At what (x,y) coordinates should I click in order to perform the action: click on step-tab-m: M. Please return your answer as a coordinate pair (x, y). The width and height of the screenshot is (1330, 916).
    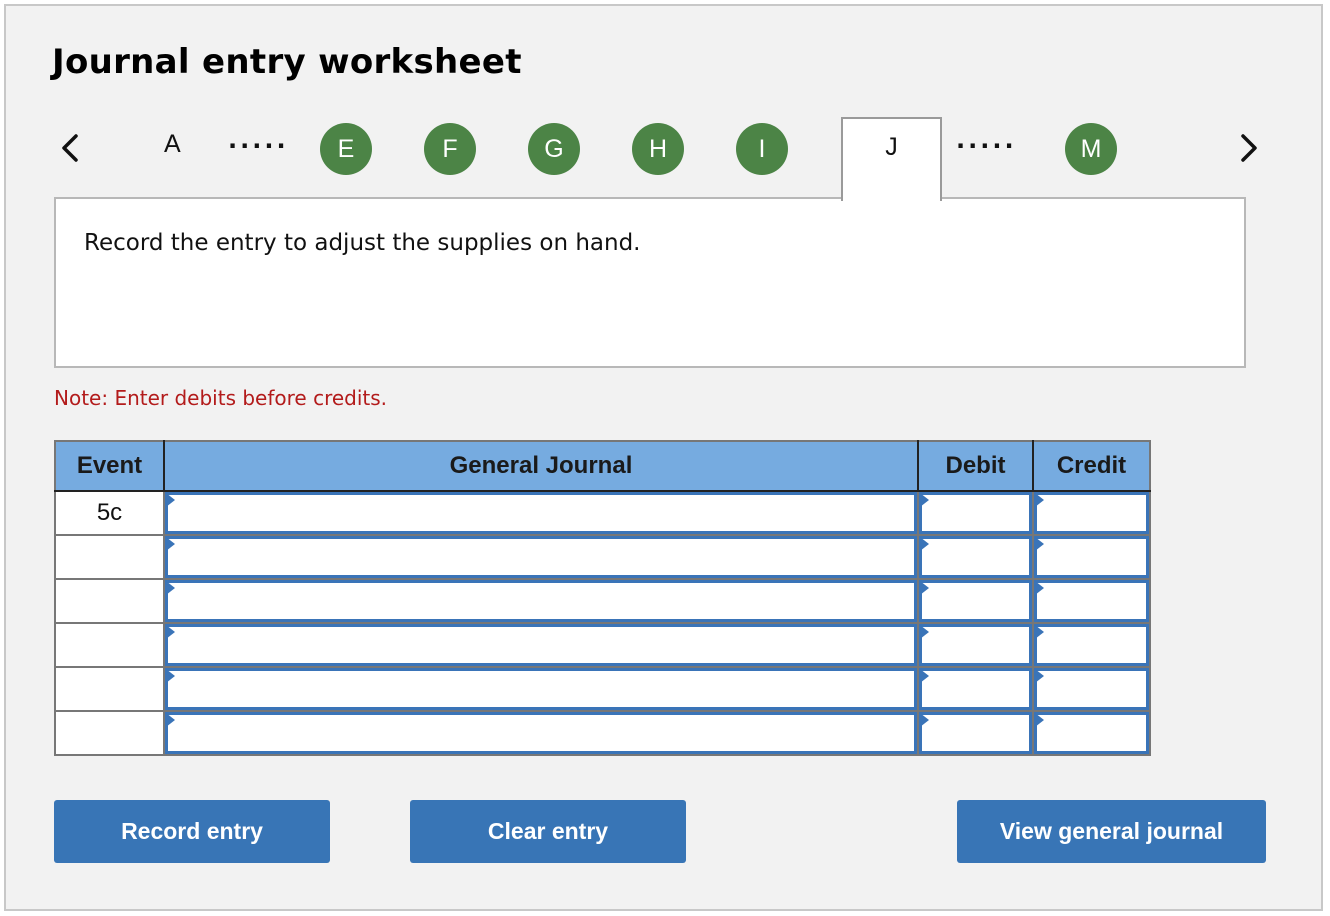
    Looking at the image, I should click on (1091, 149).